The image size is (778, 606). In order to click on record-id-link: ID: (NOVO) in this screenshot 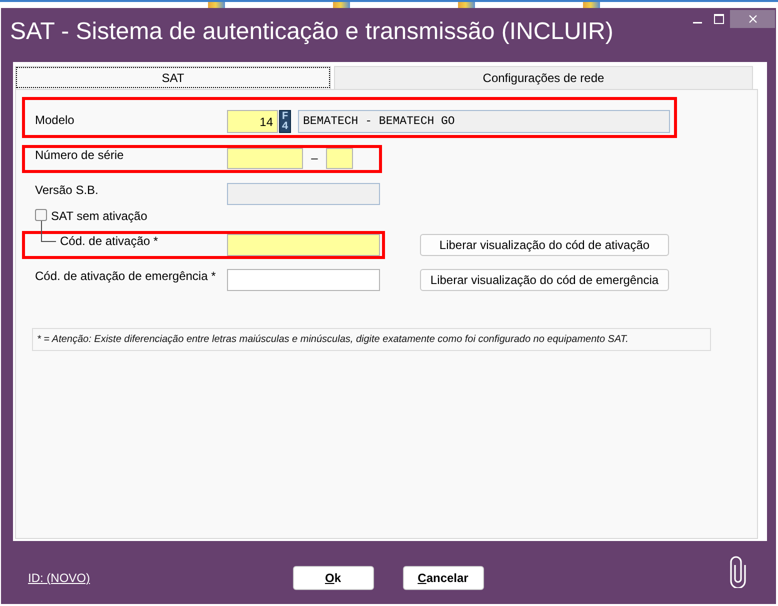, I will do `click(59, 578)`.